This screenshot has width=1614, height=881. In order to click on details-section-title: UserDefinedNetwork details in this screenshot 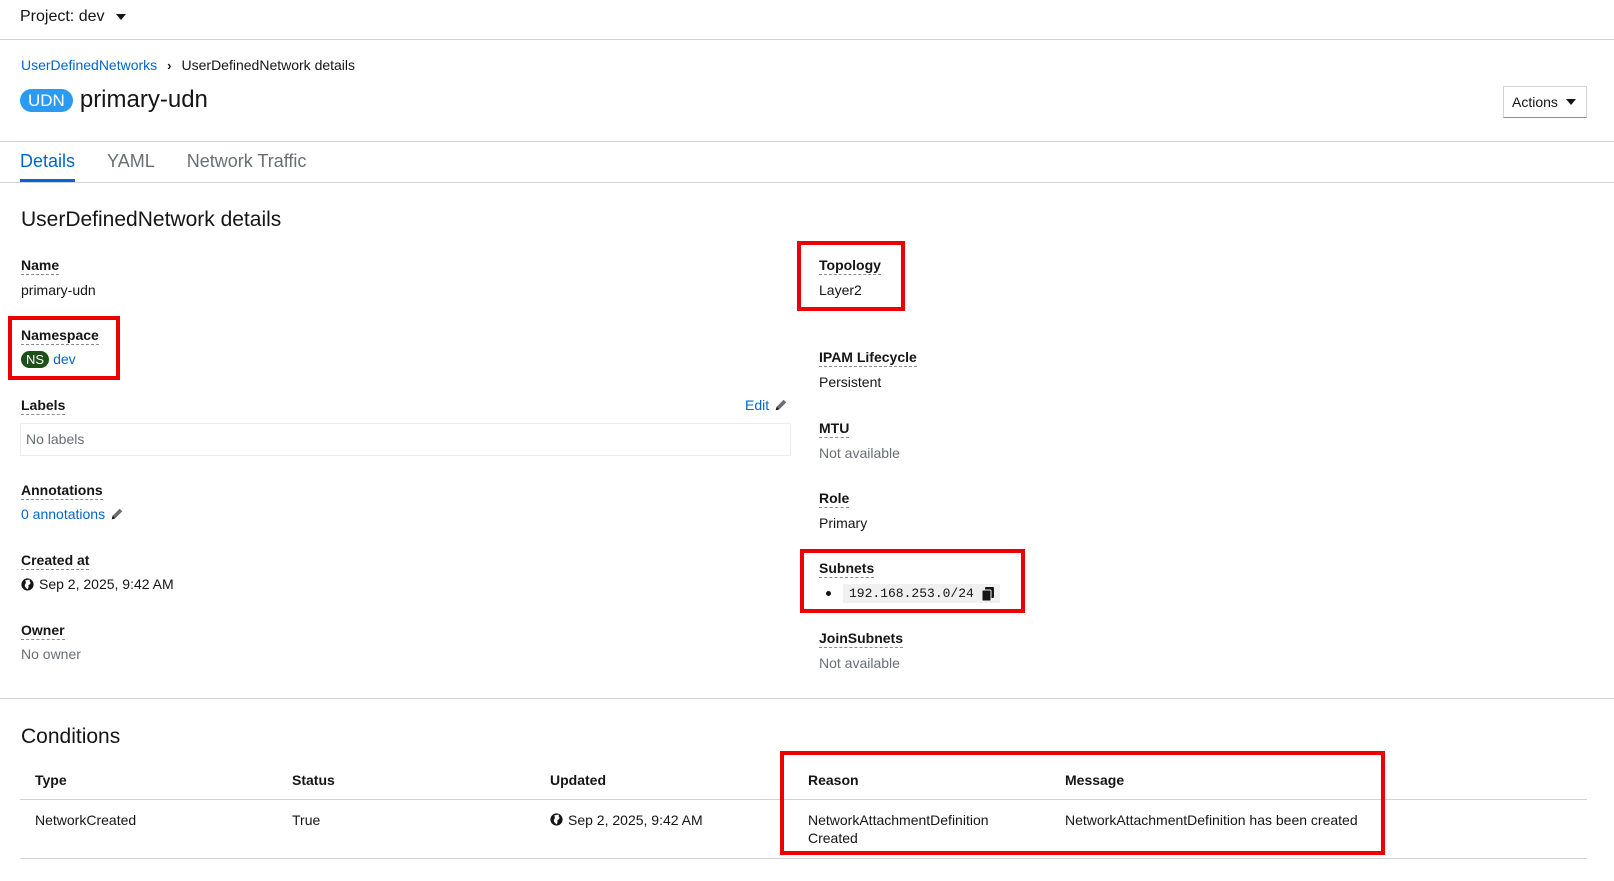, I will do `click(151, 219)`.